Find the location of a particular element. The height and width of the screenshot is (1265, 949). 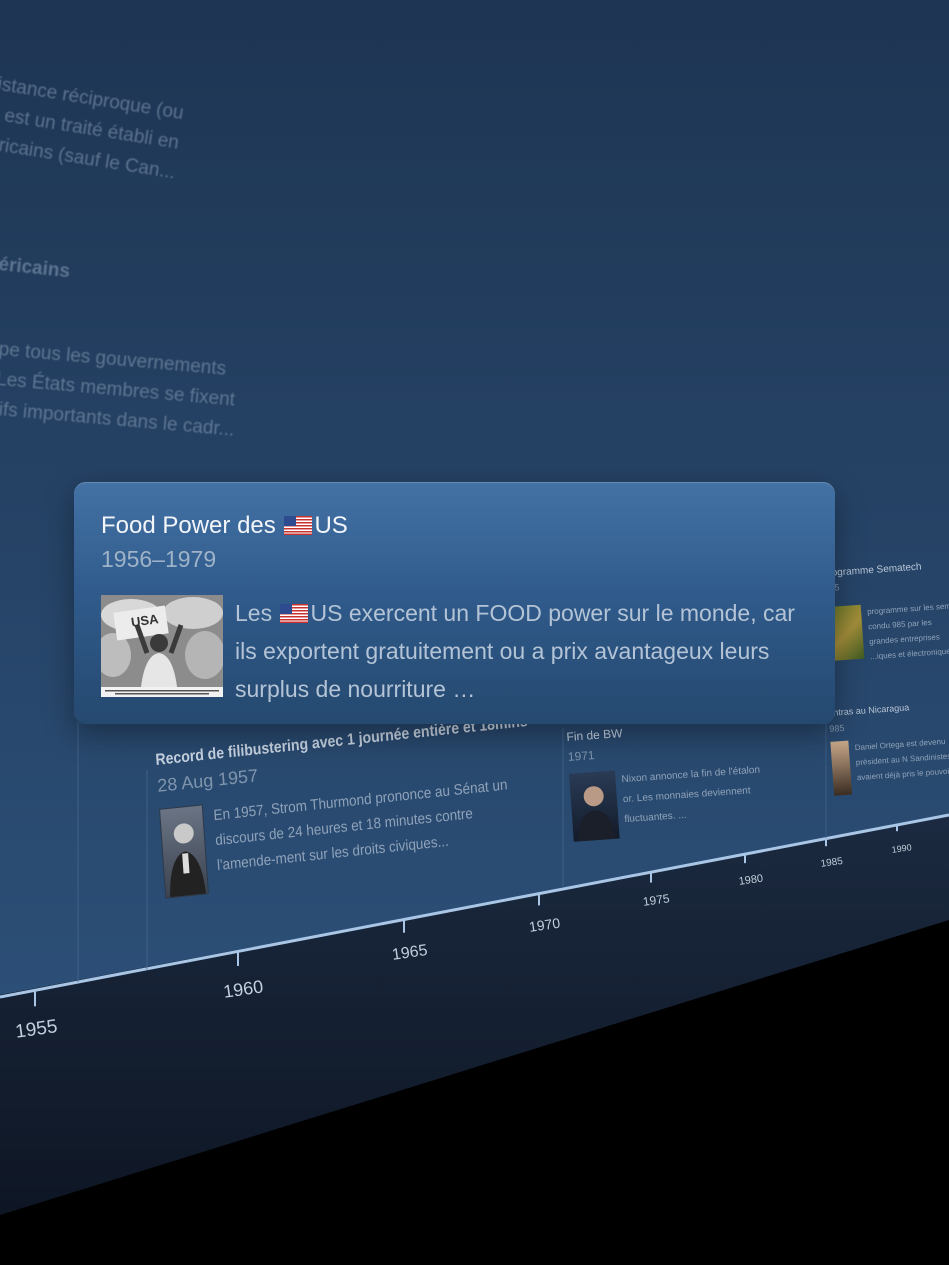

featured-event-dates: 1956–1979 is located at coordinates (159, 559).